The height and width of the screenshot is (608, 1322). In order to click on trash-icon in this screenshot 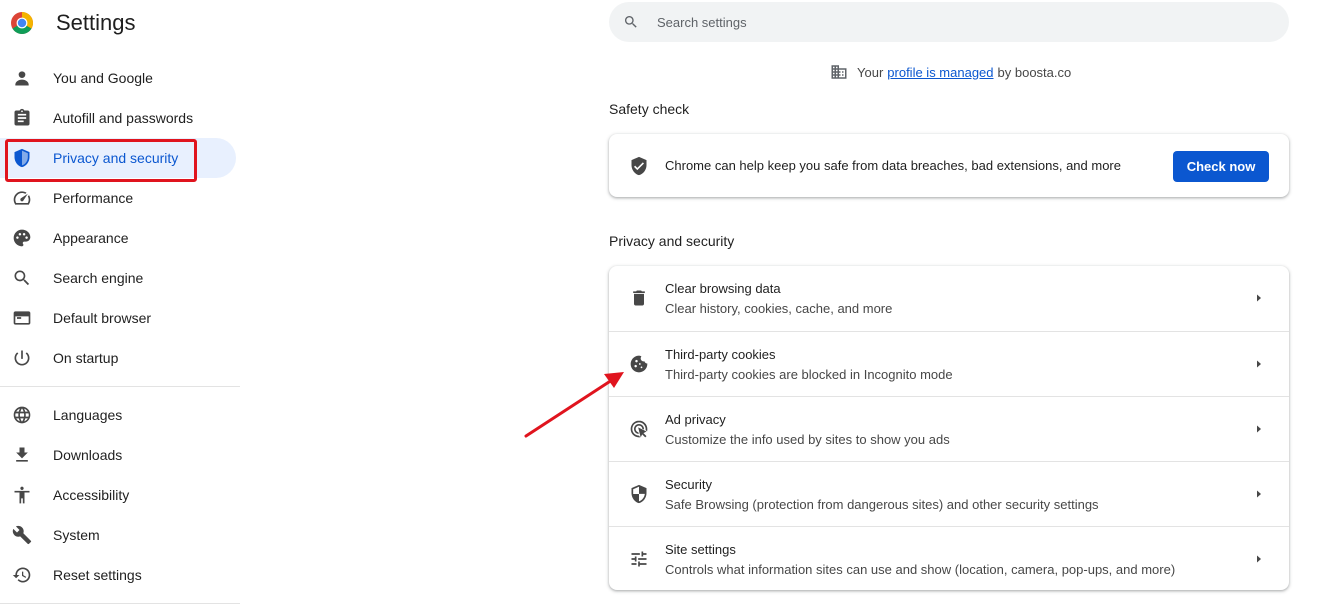, I will do `click(639, 298)`.